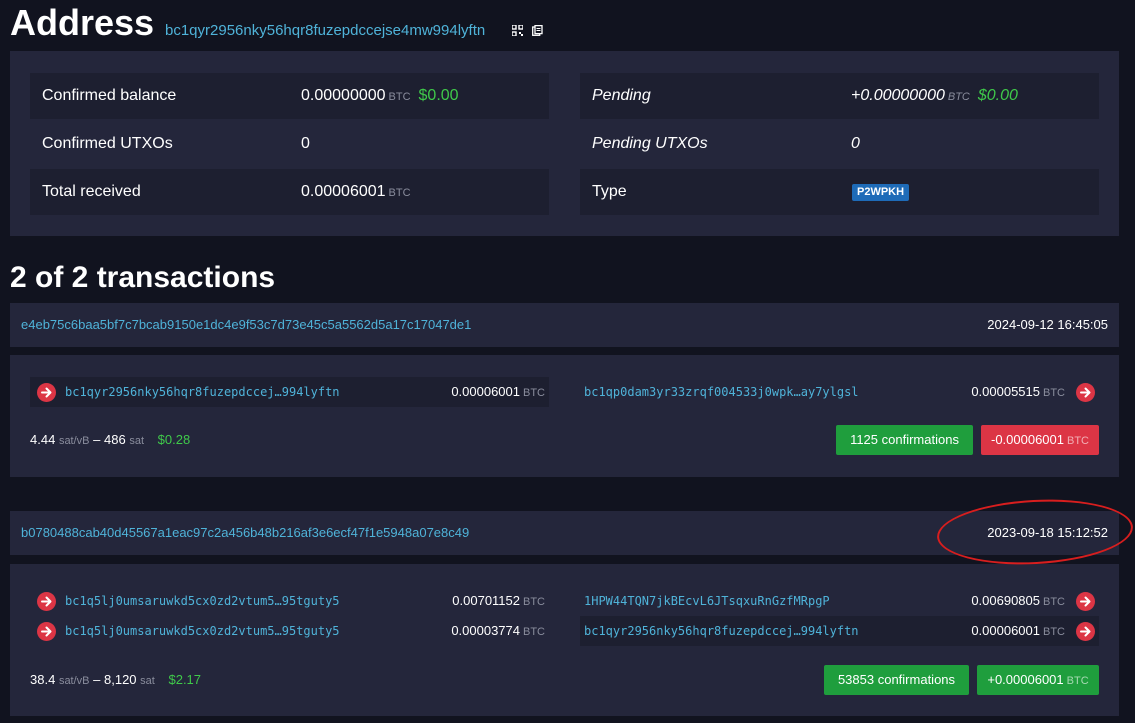 Image resolution: width=1135 pixels, height=723 pixels. I want to click on confirmations-button: 53853 confirmations, so click(896, 680).